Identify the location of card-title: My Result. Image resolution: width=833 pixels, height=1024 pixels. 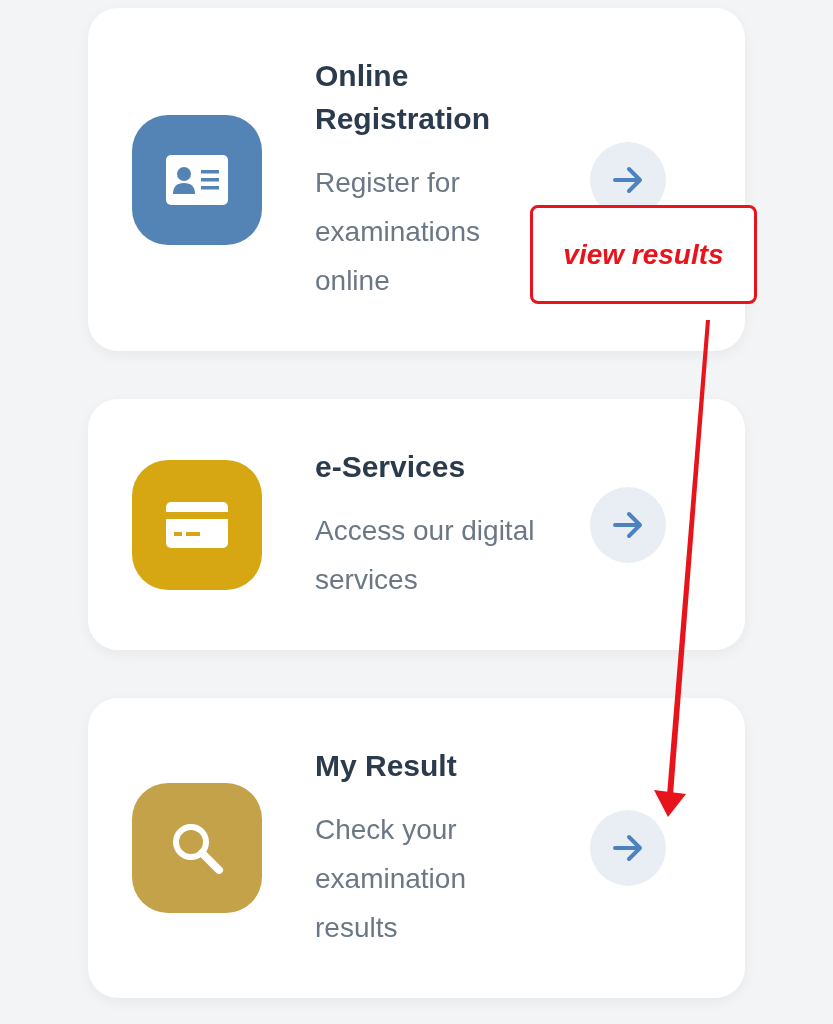
(386, 766).